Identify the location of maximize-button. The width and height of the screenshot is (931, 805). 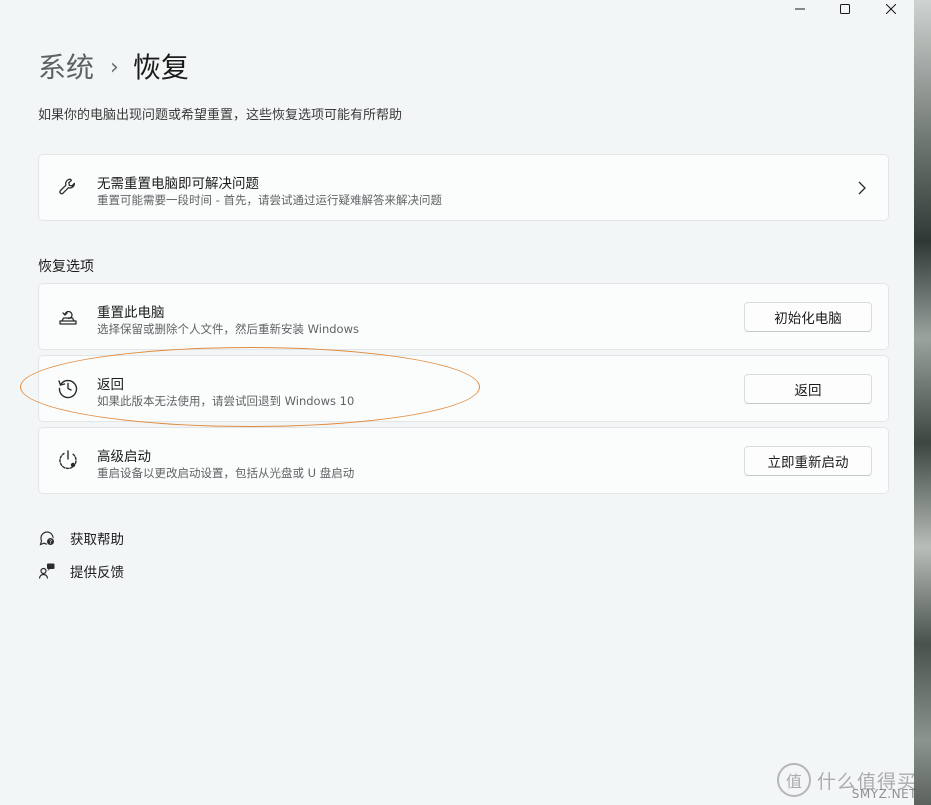
(845, 9).